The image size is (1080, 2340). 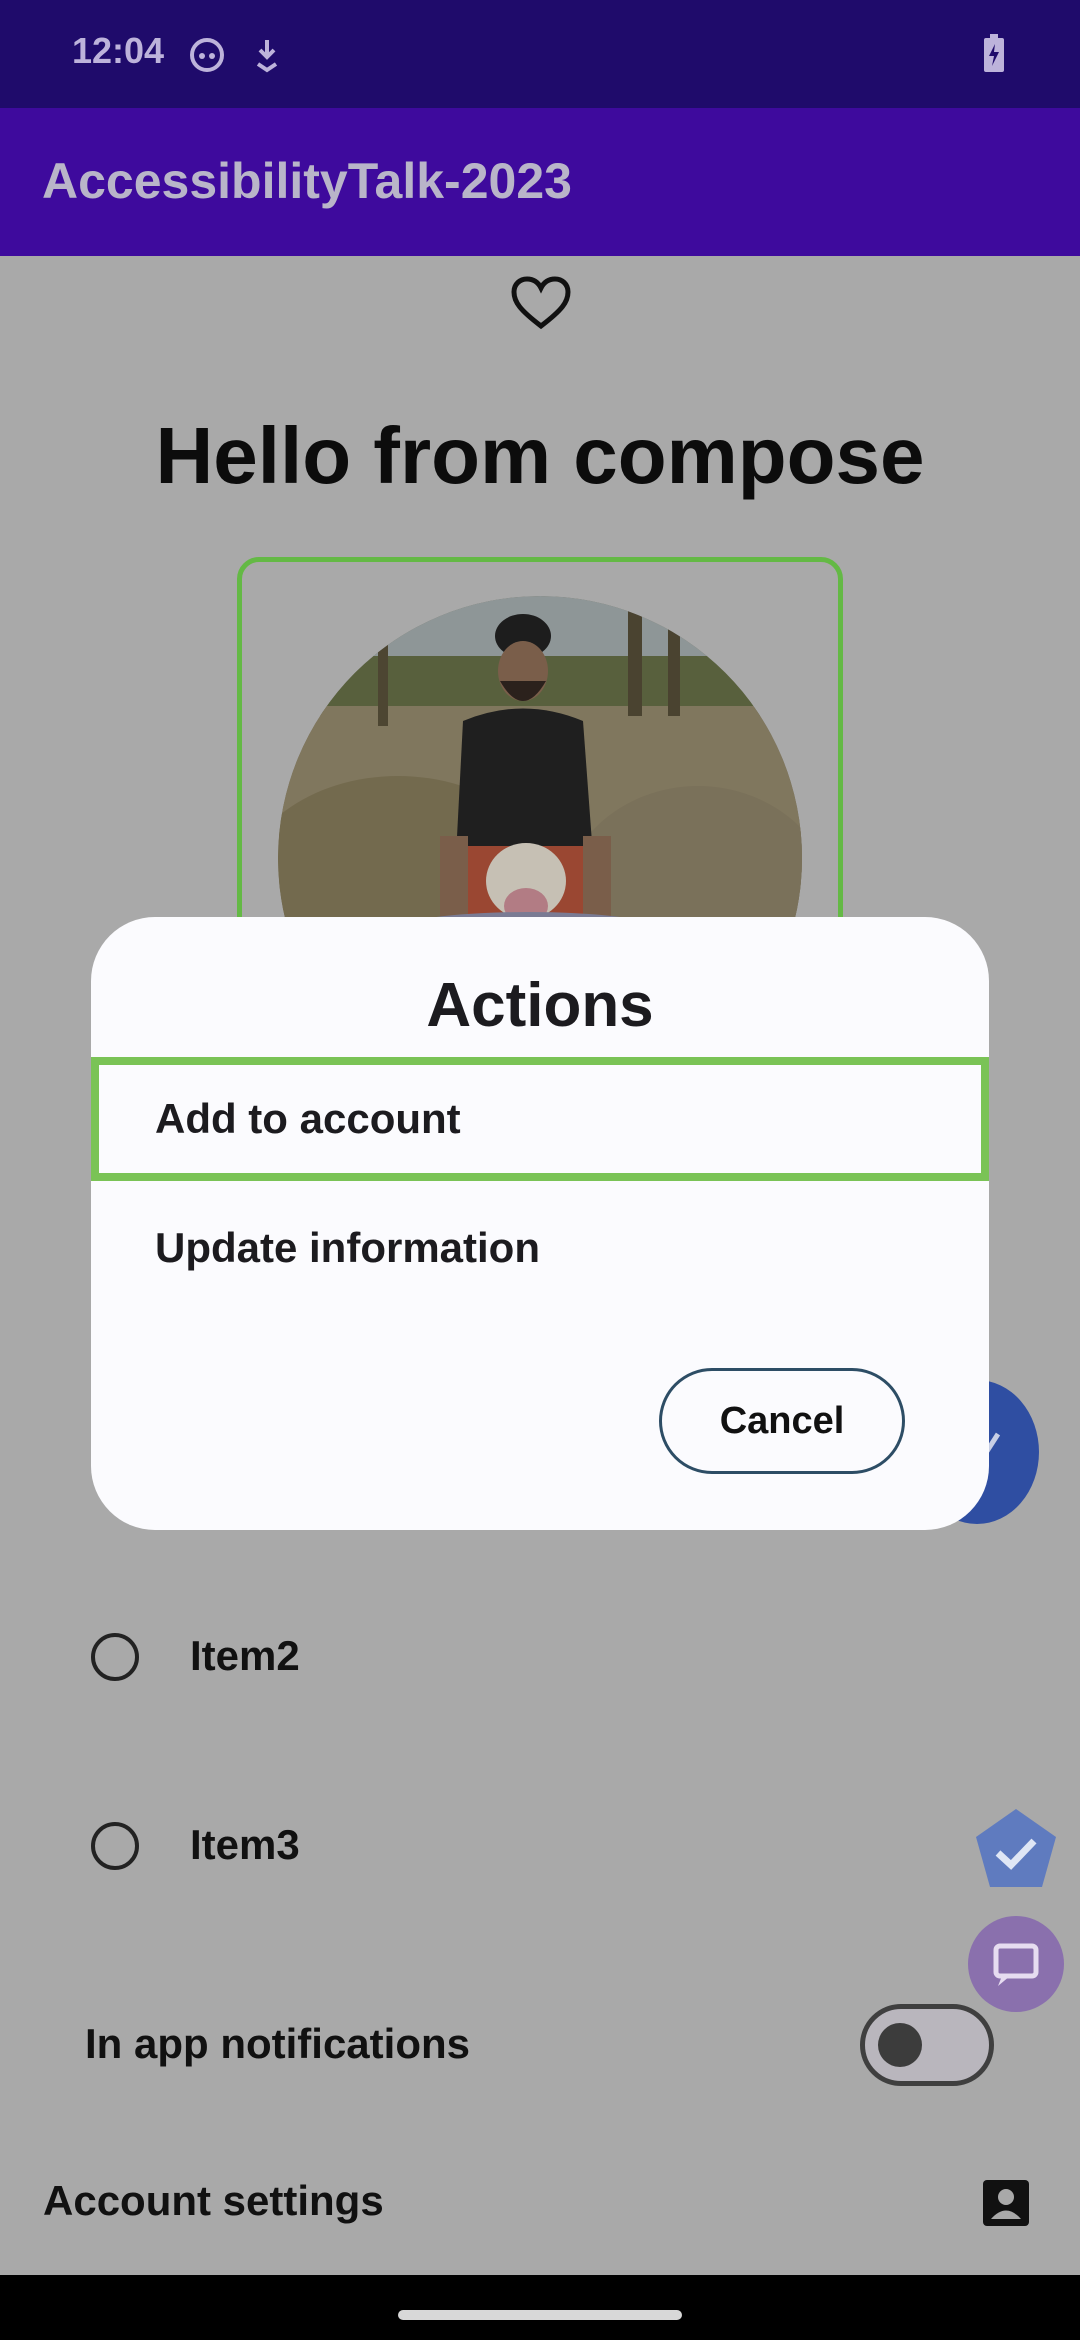 I want to click on home-gesture-handle, so click(x=540, y=2315).